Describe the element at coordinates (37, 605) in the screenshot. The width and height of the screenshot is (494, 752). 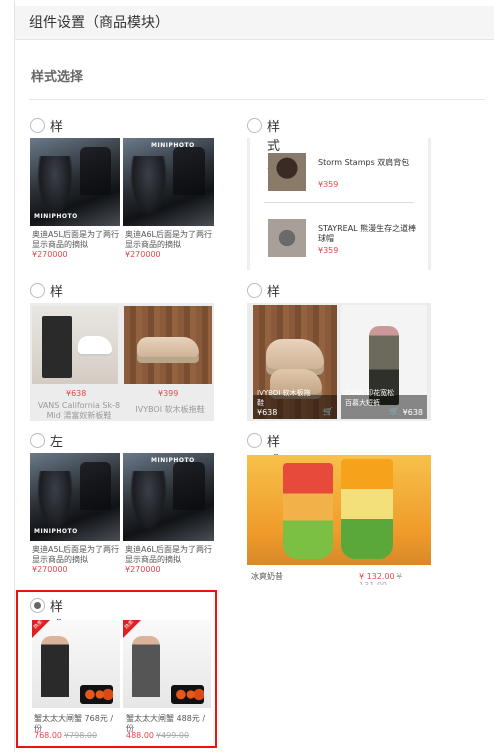
I see `radio-style-6-selected` at that location.